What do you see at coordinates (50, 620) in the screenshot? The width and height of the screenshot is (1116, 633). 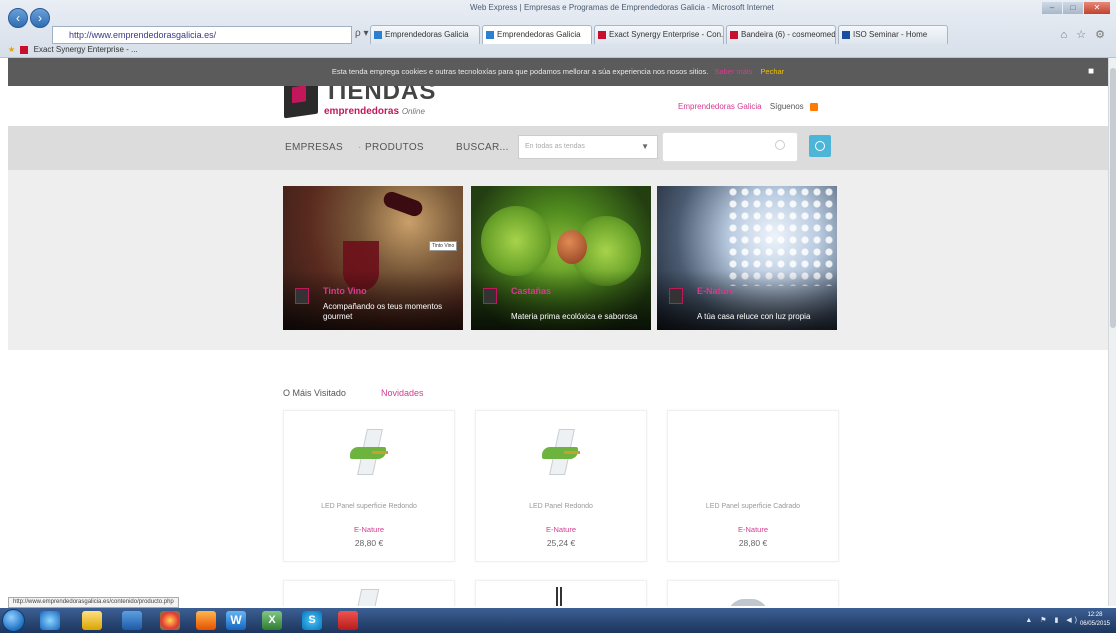 I see `ie-icon` at bounding box center [50, 620].